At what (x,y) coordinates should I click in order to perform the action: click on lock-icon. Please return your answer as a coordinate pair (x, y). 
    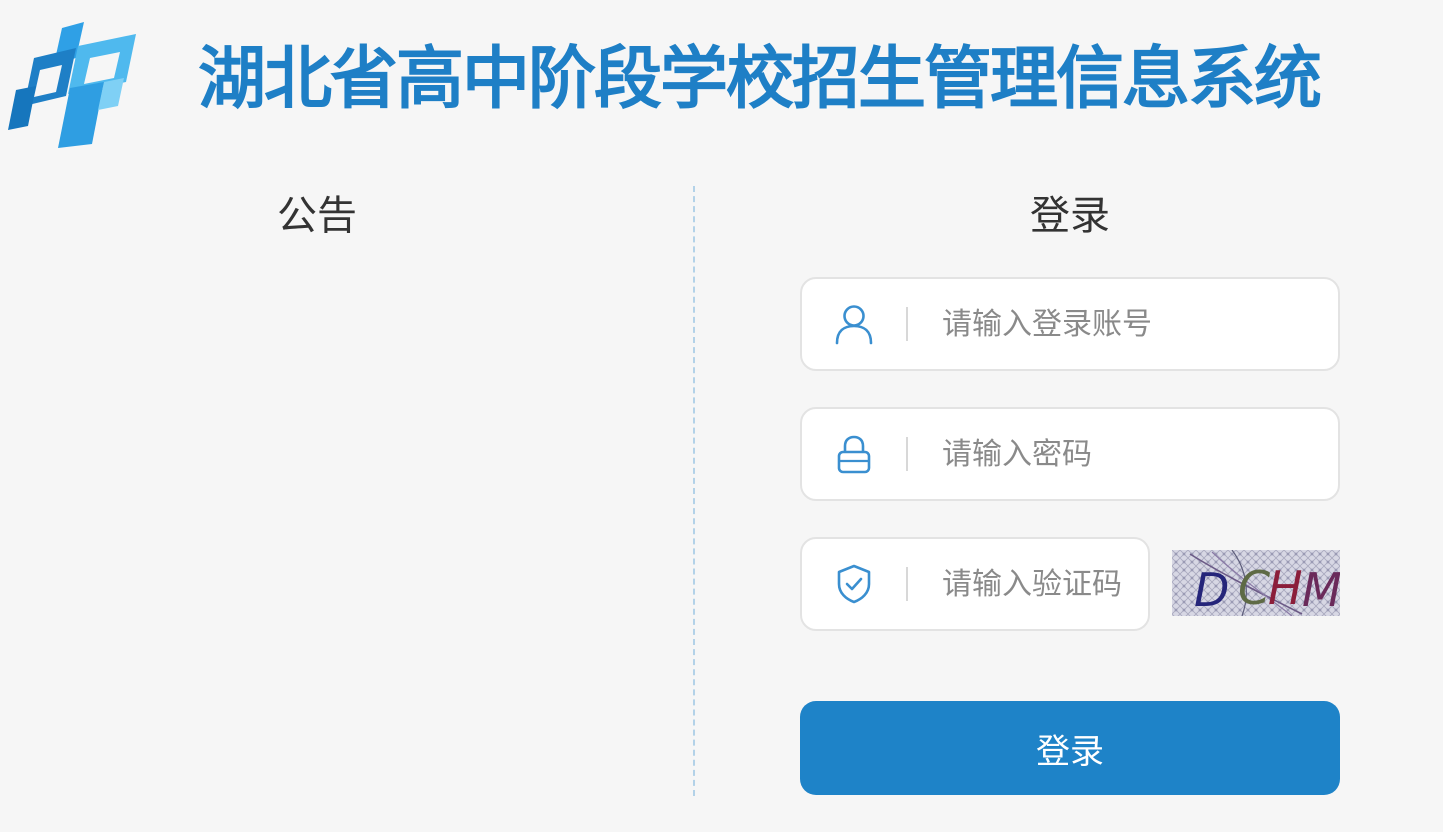
    Looking at the image, I should click on (854, 454).